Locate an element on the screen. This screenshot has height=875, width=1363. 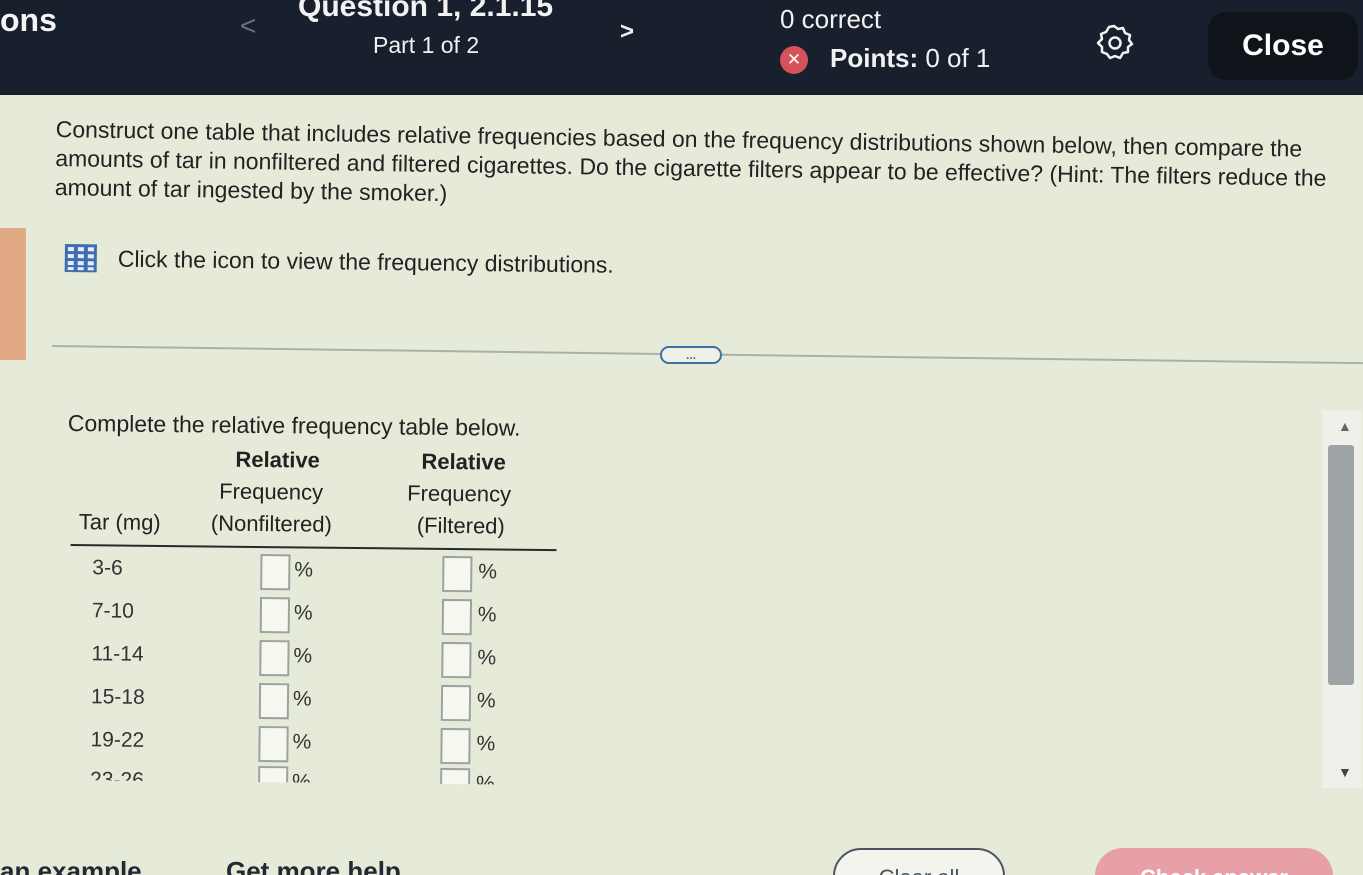
tar-range: 11-14 is located at coordinates (117, 654).